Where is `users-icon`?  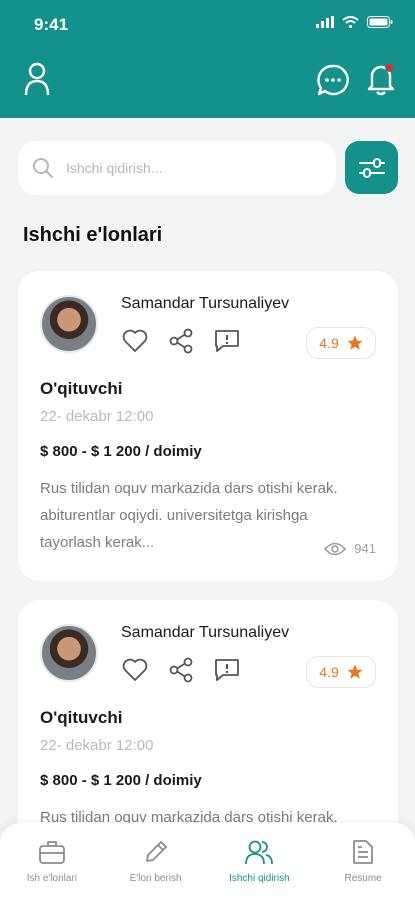 users-icon is located at coordinates (259, 852).